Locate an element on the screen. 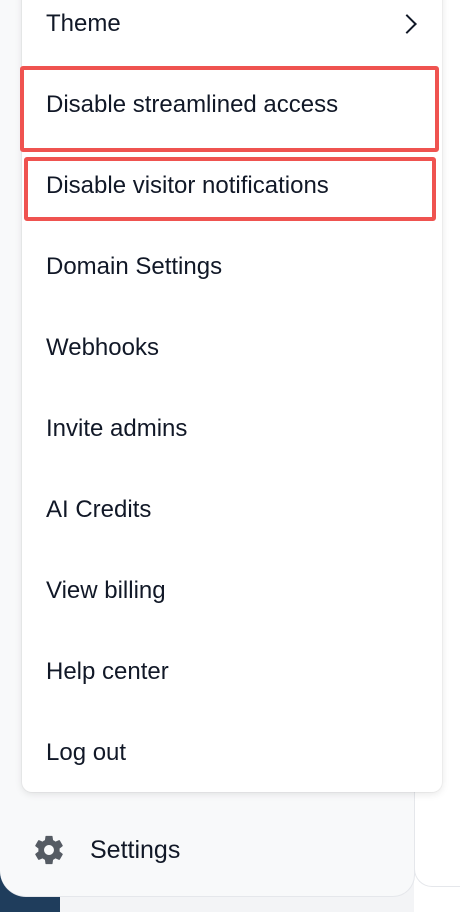 This screenshot has width=460, height=912. menu-item-label: Domain Settings is located at coordinates (134, 266).